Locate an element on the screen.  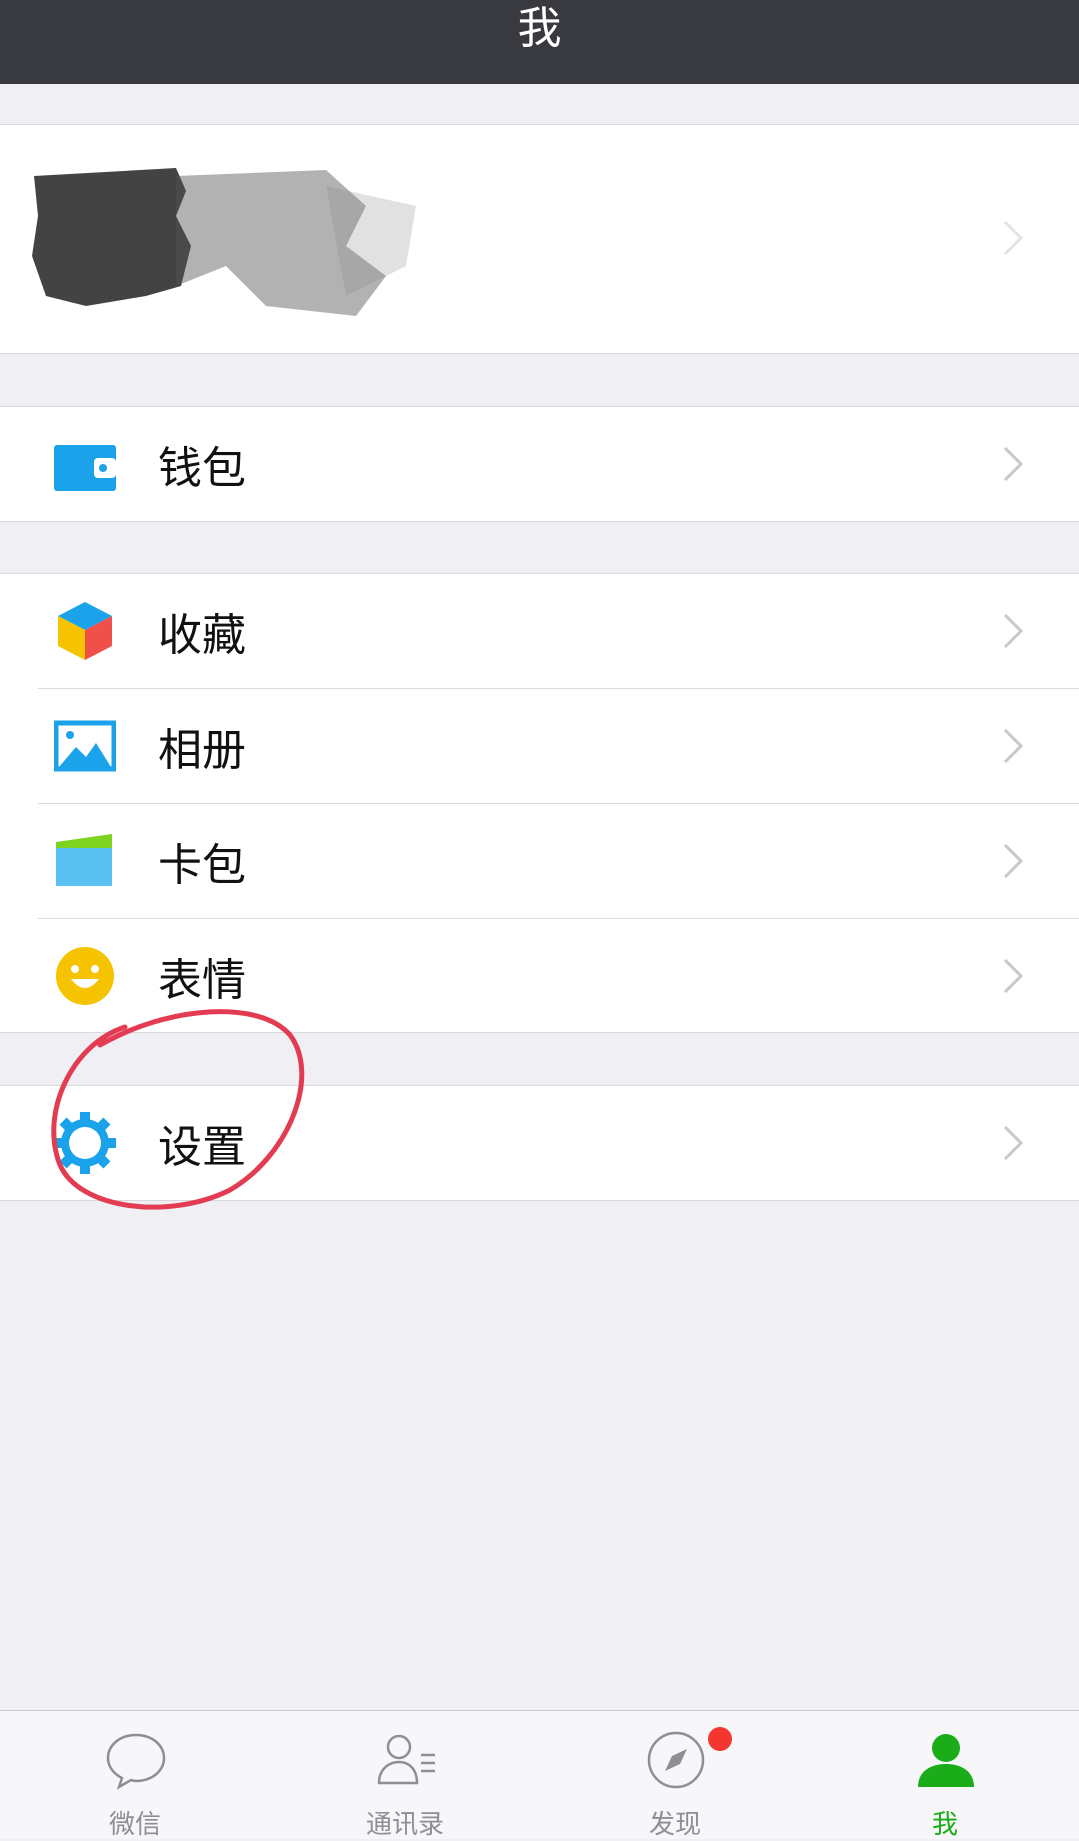
menu-item-wallet: 钱包 is located at coordinates (539, 464).